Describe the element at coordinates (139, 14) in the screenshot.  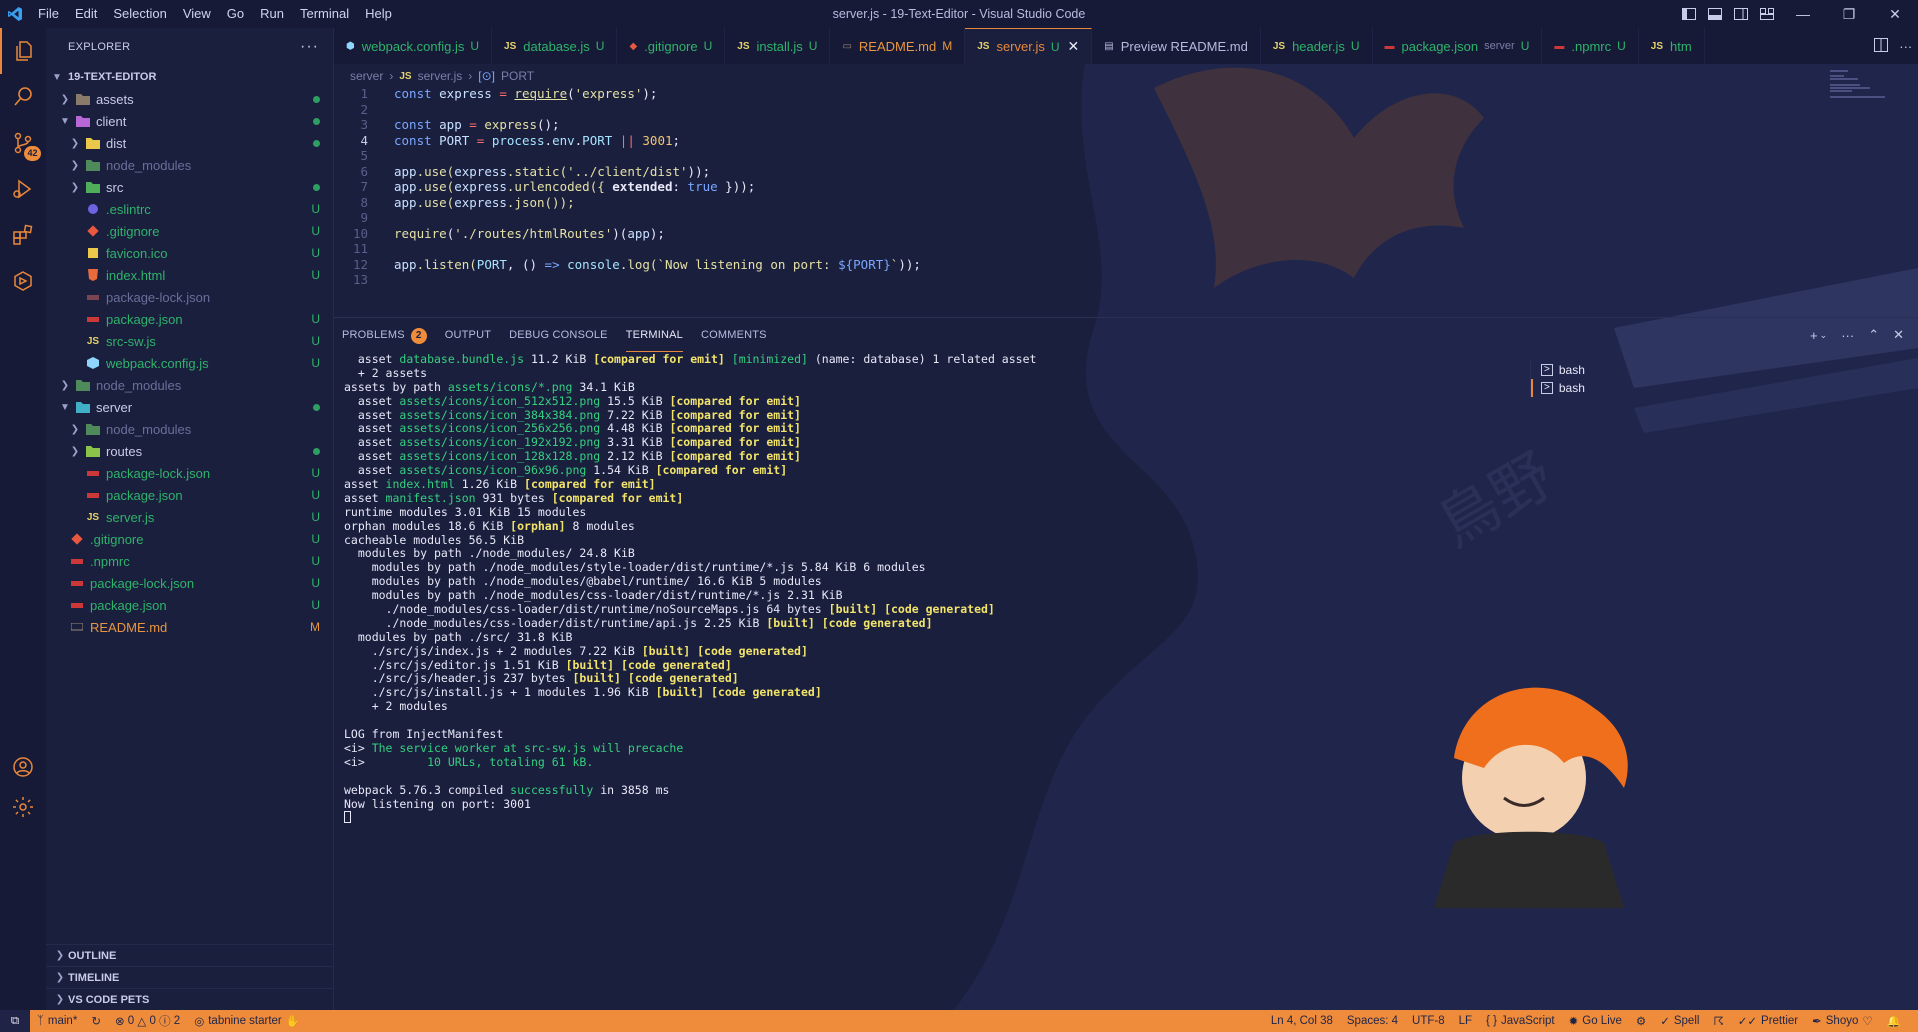
I see `menu-selection: Selection` at that location.